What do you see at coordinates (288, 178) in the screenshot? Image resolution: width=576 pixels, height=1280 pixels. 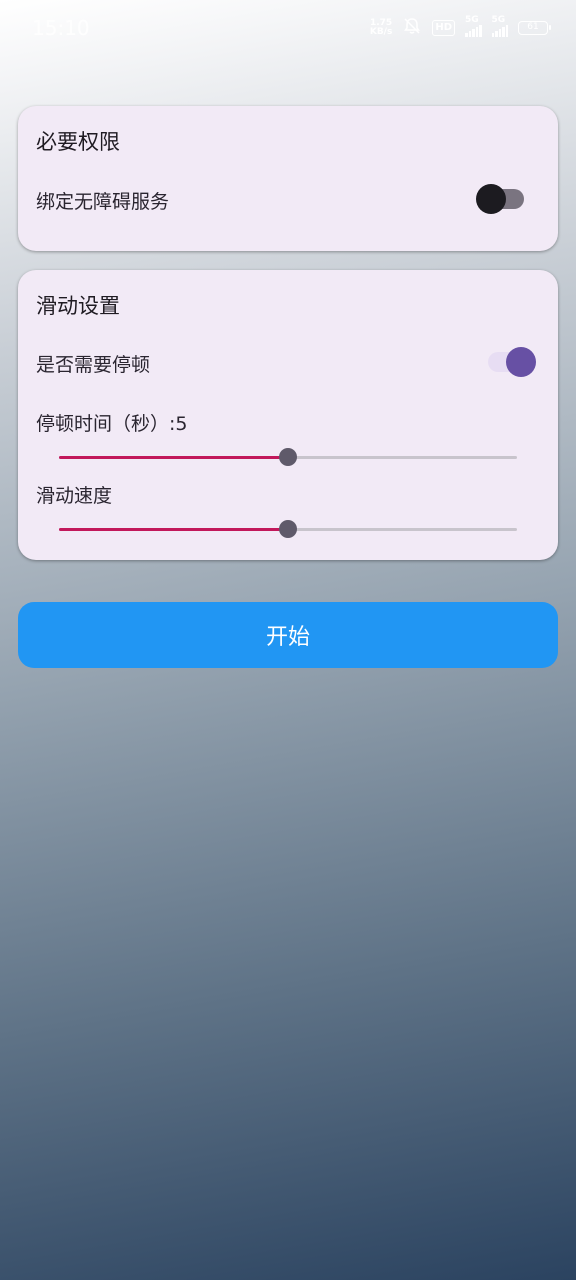 I see `permissions-card: 必要权限 绑定无障碍服务` at bounding box center [288, 178].